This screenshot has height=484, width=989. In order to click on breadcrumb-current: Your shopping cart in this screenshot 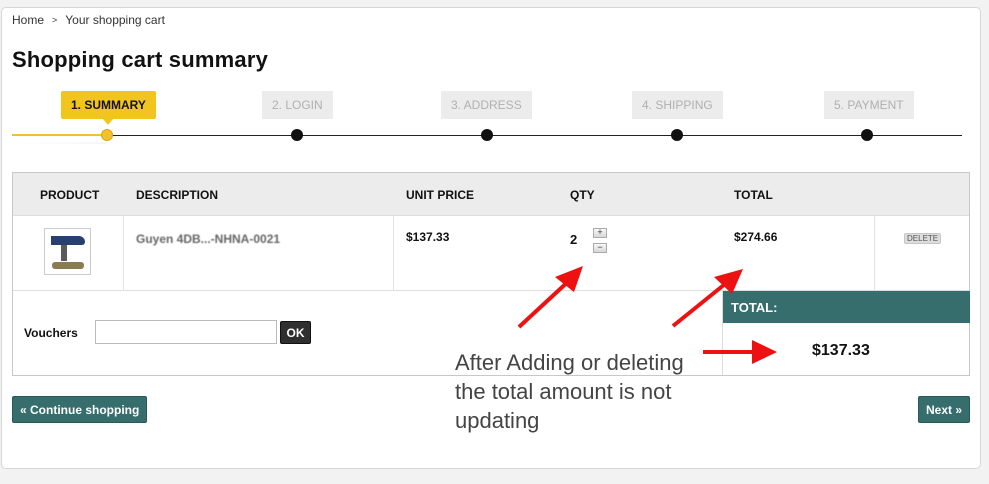, I will do `click(115, 20)`.